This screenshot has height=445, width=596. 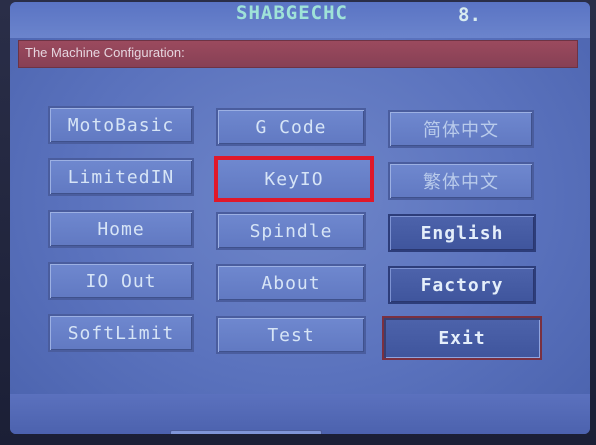 What do you see at coordinates (105, 52) in the screenshot?
I see `page-title: The Machine Configuration:` at bounding box center [105, 52].